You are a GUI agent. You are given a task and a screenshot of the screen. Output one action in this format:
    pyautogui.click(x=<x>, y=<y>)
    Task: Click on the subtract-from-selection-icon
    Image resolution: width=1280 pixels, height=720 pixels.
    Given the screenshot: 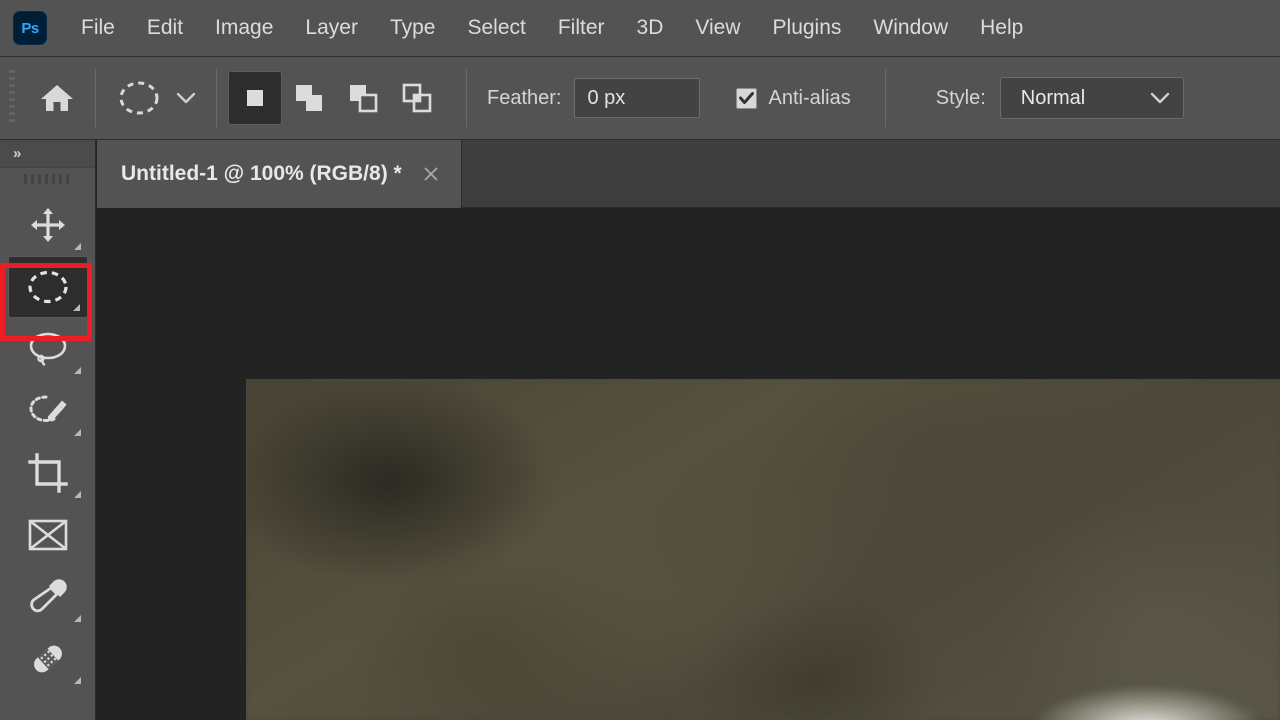 What is the action you would take?
    pyautogui.click(x=363, y=98)
    